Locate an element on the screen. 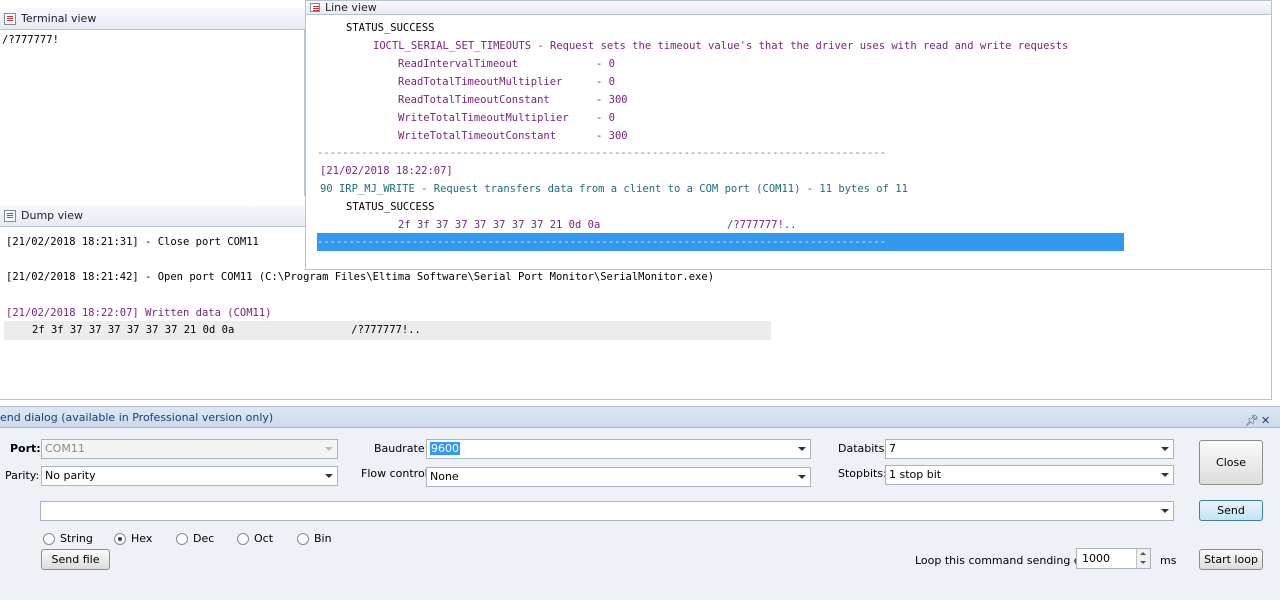 Image resolution: width=1280 pixels, height=600 pixels. command-input is located at coordinates (607, 511).